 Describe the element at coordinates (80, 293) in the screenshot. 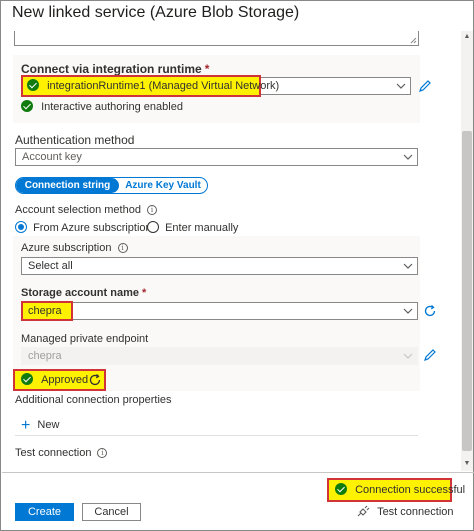

I see `storage-account-label-text: Storage account name` at that location.